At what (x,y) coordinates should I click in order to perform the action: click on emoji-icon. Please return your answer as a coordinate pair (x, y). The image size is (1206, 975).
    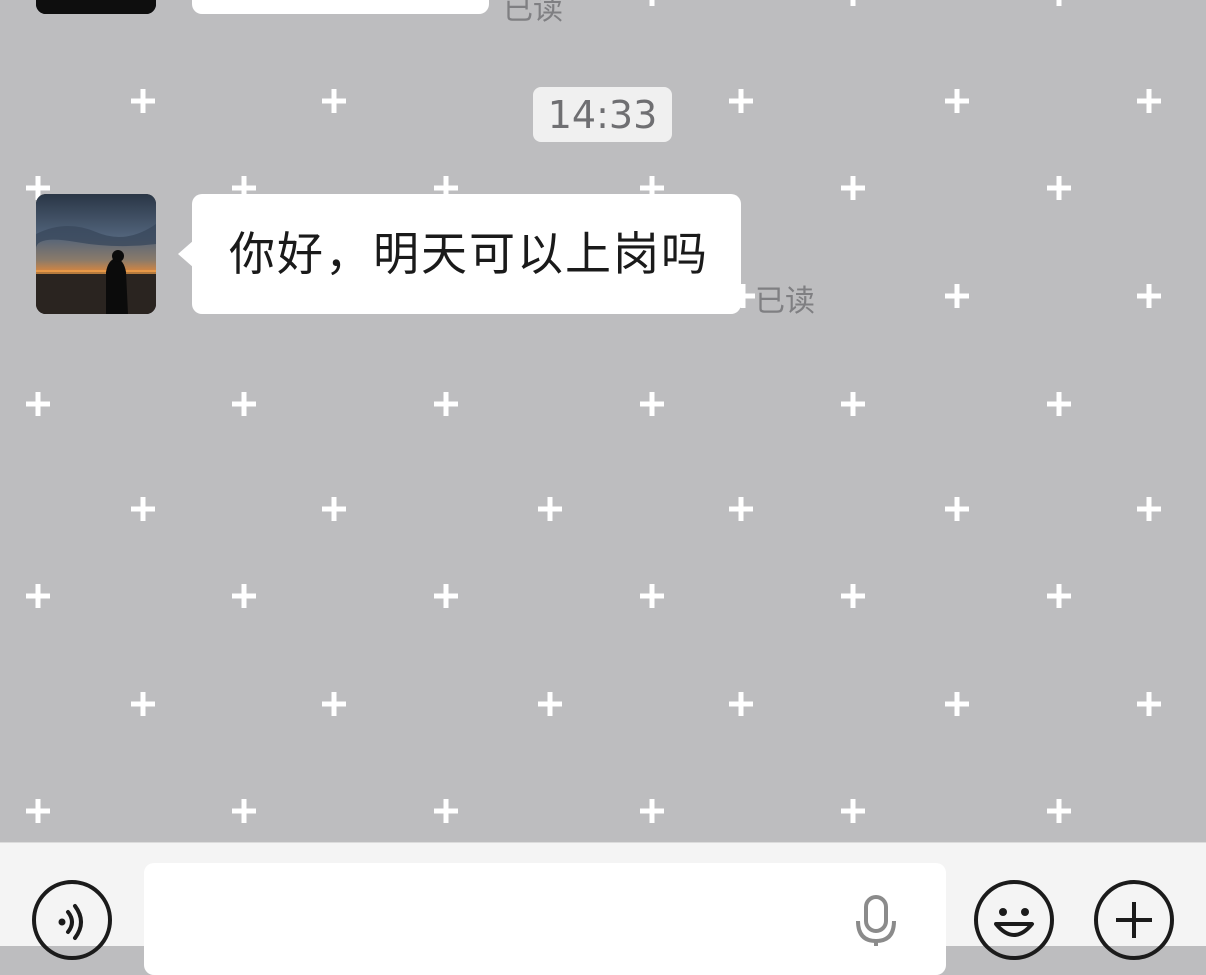
    Looking at the image, I should click on (1014, 922).